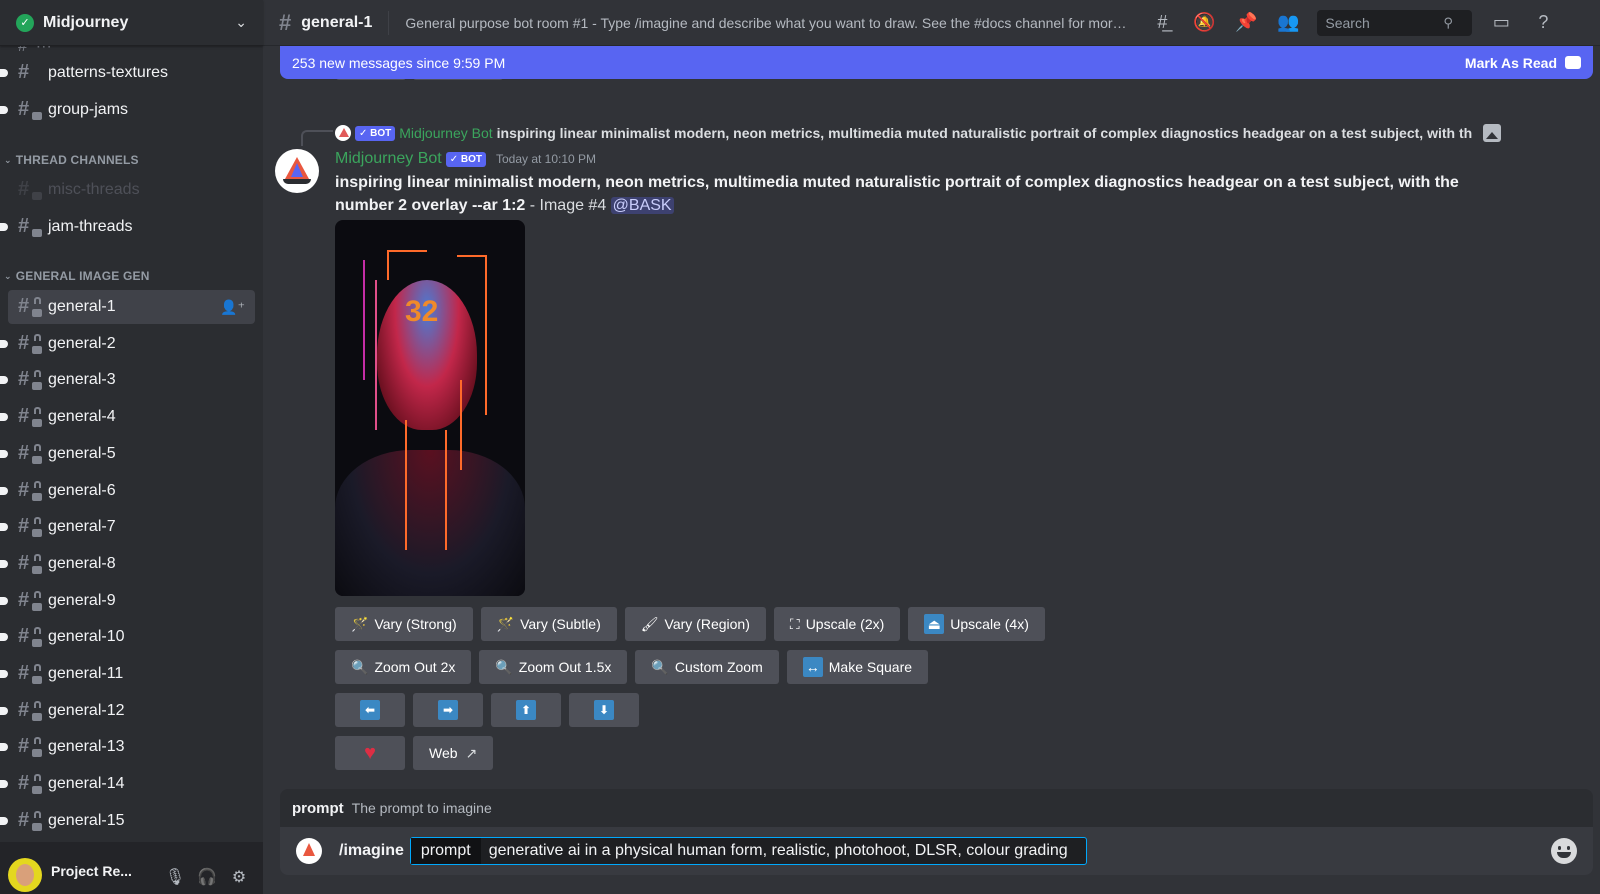 The height and width of the screenshot is (894, 1600). What do you see at coordinates (487, 710) in the screenshot?
I see `pan-row: ⬅ ➡ ⬆ ⬇` at bounding box center [487, 710].